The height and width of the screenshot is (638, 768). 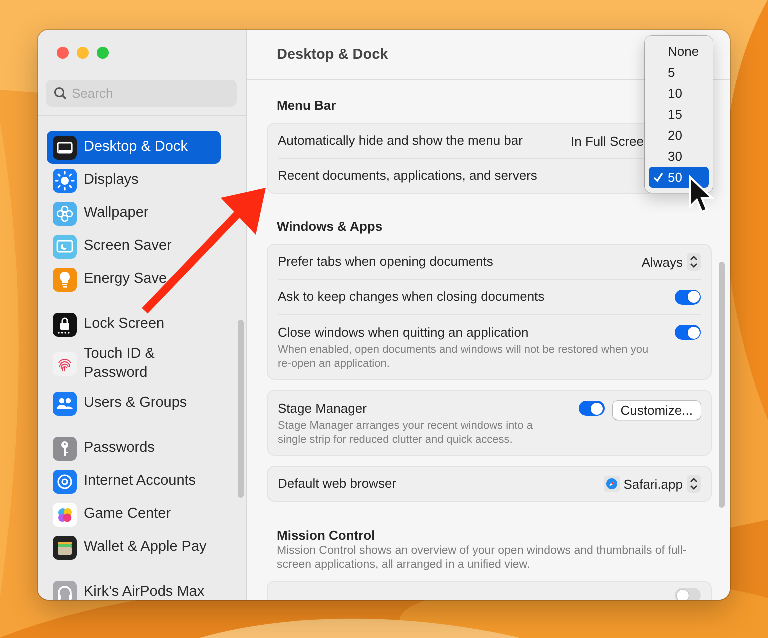 What do you see at coordinates (134, 514) in the screenshot?
I see `sidebar-item: Game Center` at bounding box center [134, 514].